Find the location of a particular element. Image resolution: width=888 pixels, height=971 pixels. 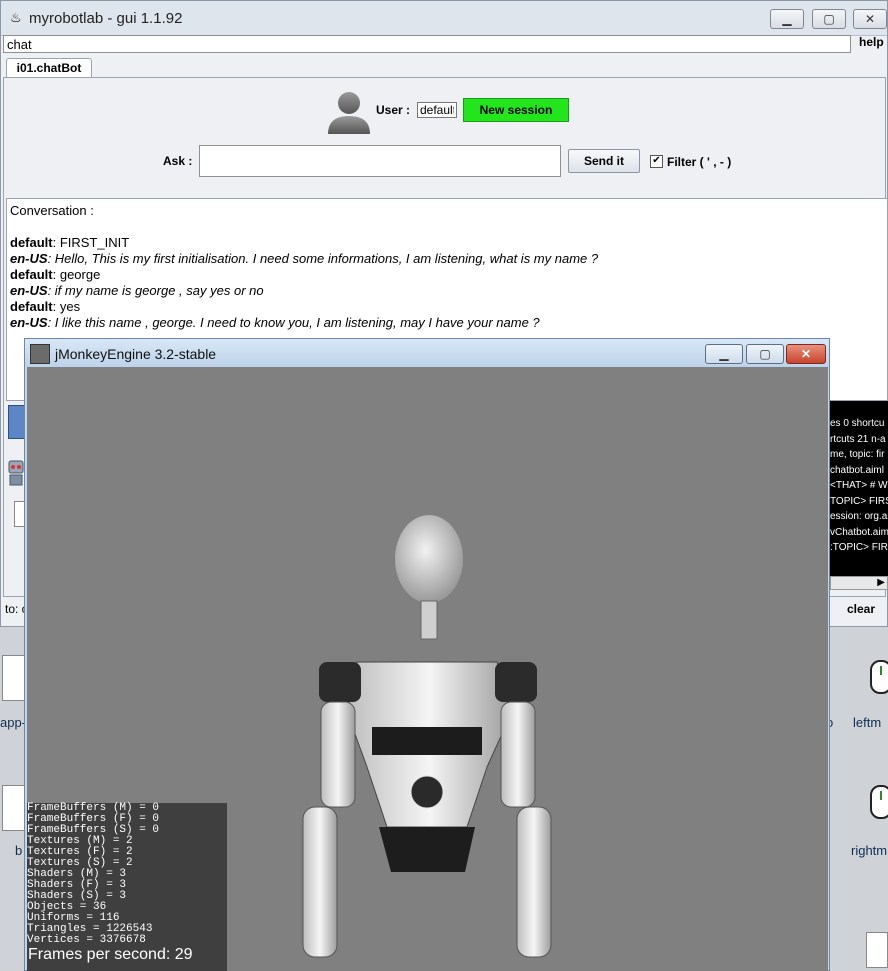

jme-window-title: jMonkeyEngine 3.2-stable is located at coordinates (136, 354).